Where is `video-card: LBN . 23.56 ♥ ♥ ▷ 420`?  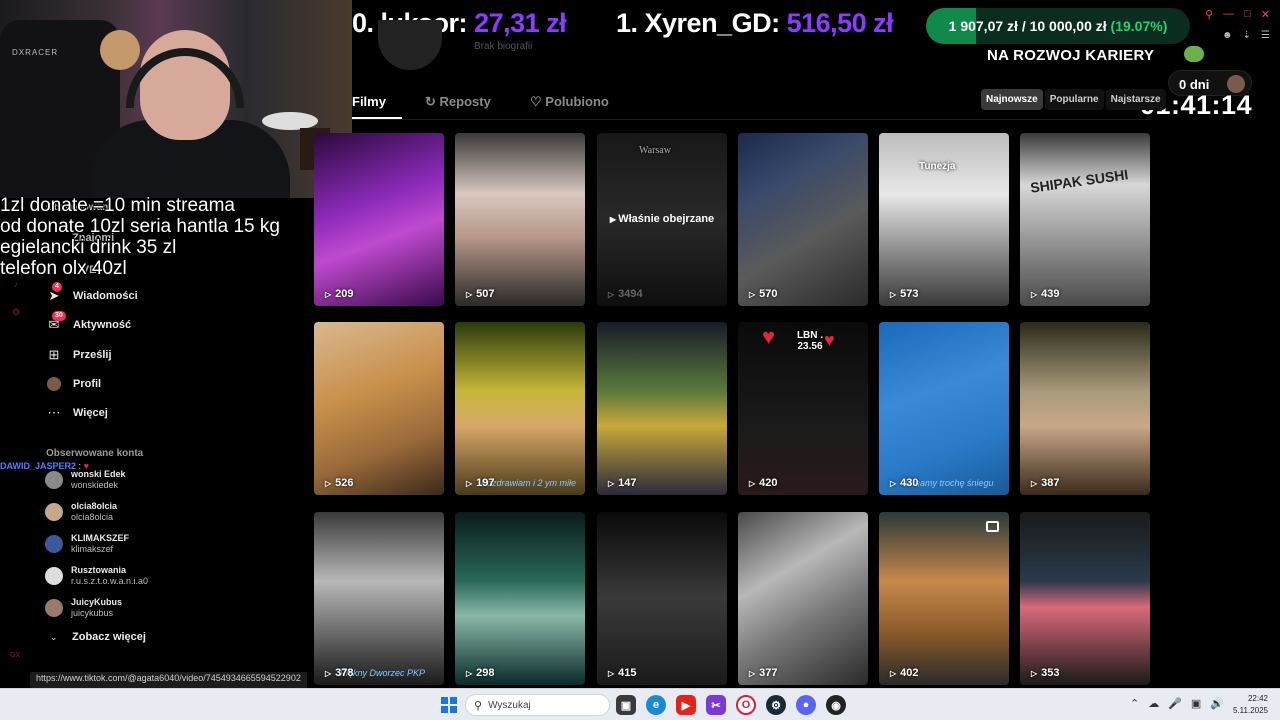
video-card: LBN . 23.56 ♥ ♥ ▷ 420 is located at coordinates (803, 408).